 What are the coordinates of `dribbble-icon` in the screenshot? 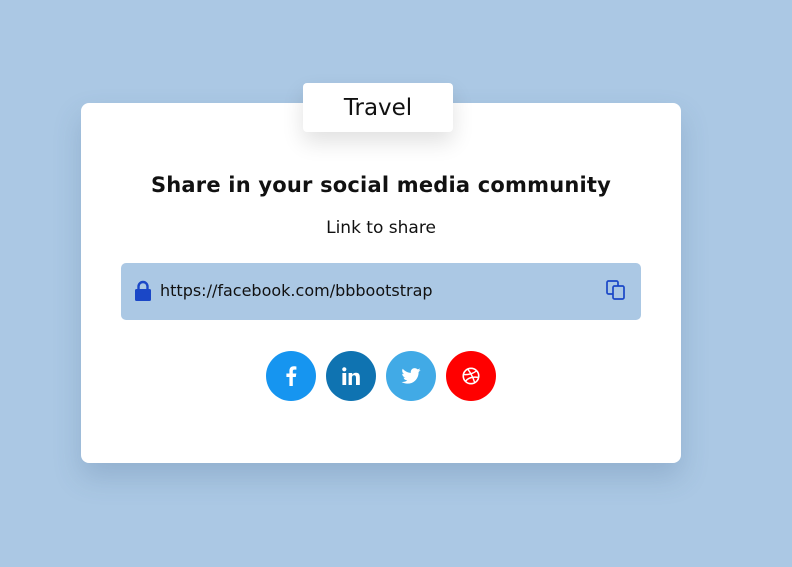 It's located at (471, 376).